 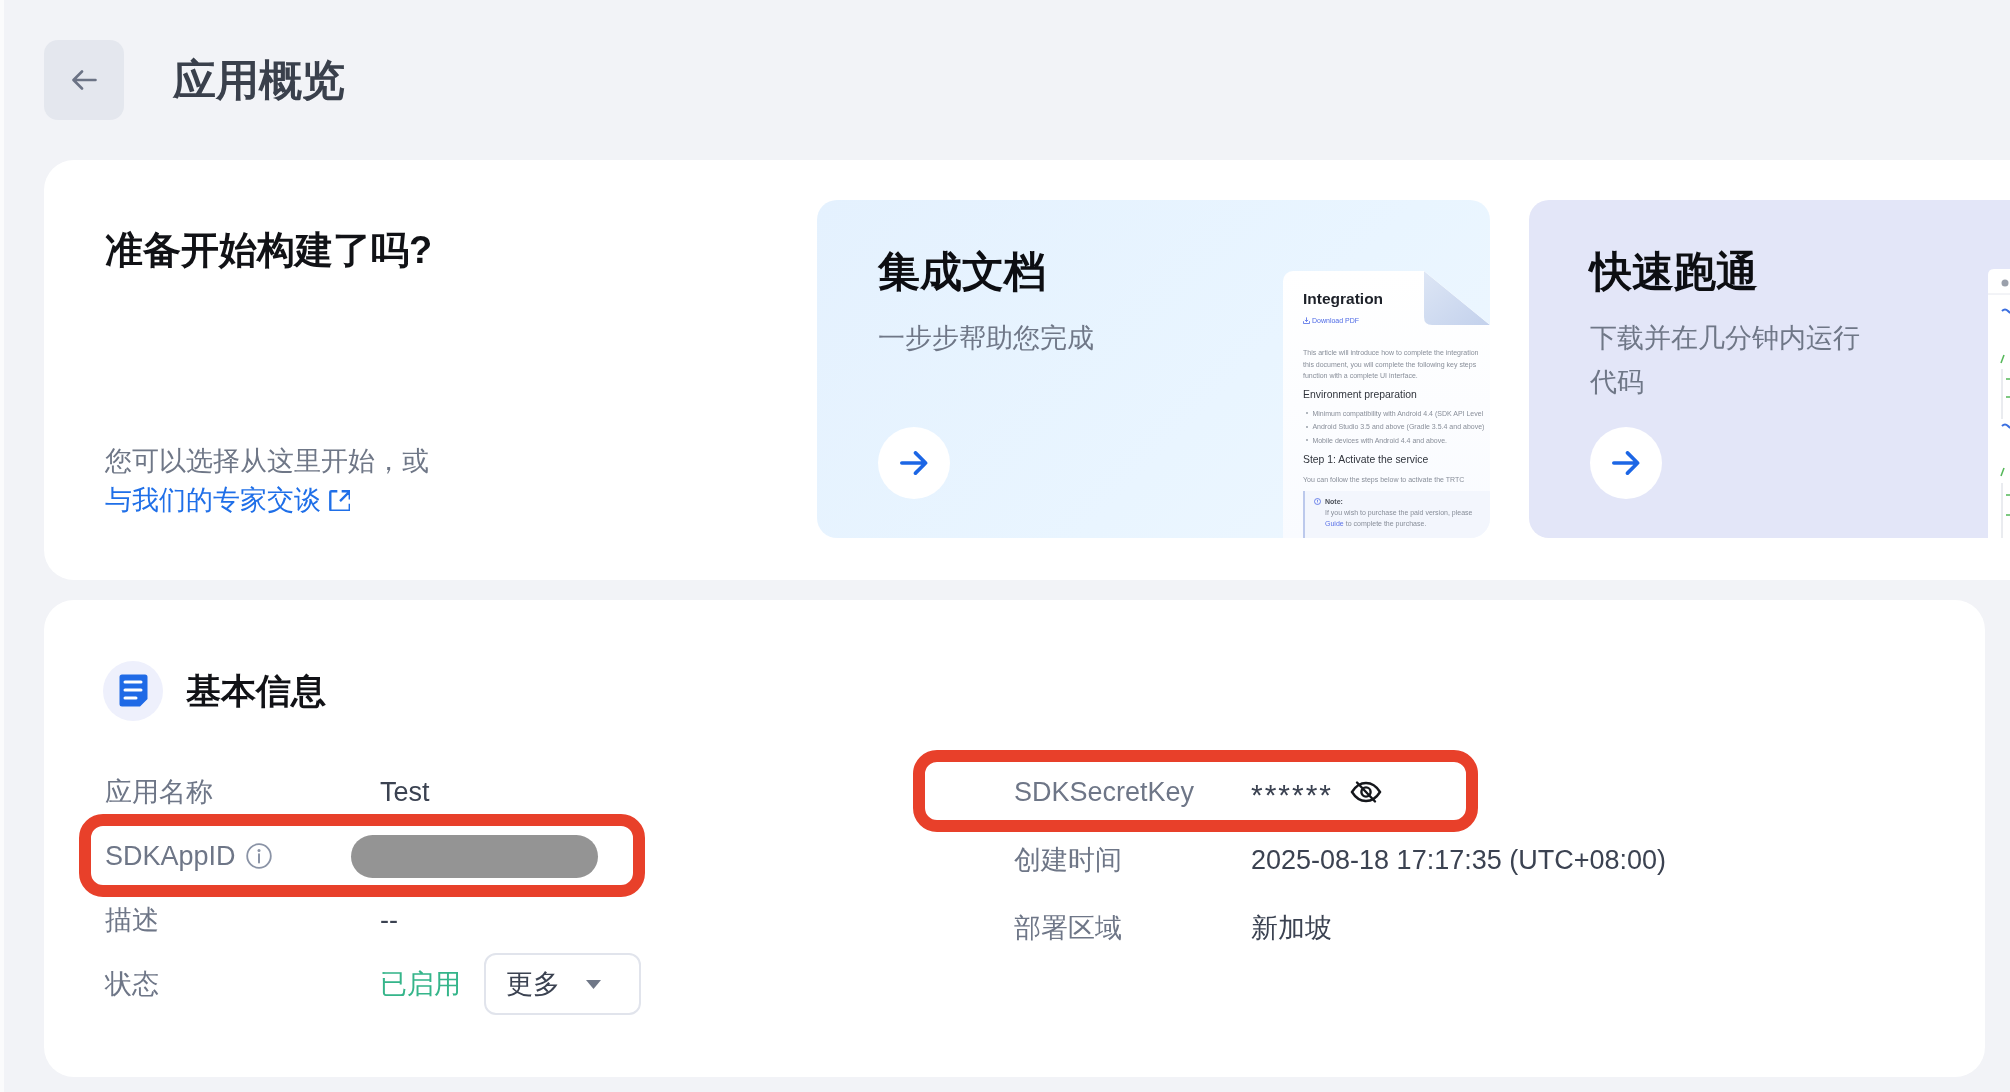 What do you see at coordinates (1317, 501) in the screenshot?
I see `info-icon` at bounding box center [1317, 501].